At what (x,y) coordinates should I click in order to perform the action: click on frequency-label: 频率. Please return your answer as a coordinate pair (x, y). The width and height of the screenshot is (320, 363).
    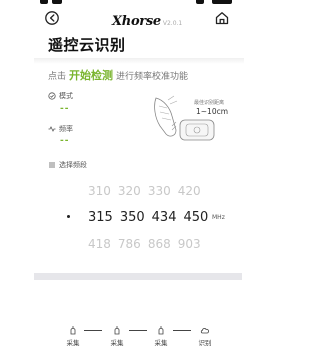
    Looking at the image, I should click on (66, 129).